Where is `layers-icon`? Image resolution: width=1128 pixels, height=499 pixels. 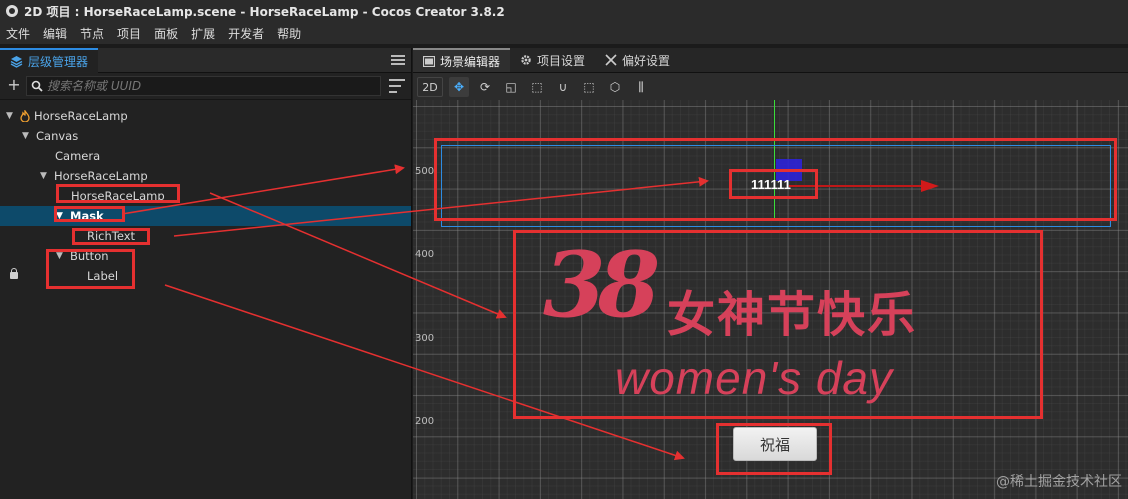 layers-icon is located at coordinates (16, 61).